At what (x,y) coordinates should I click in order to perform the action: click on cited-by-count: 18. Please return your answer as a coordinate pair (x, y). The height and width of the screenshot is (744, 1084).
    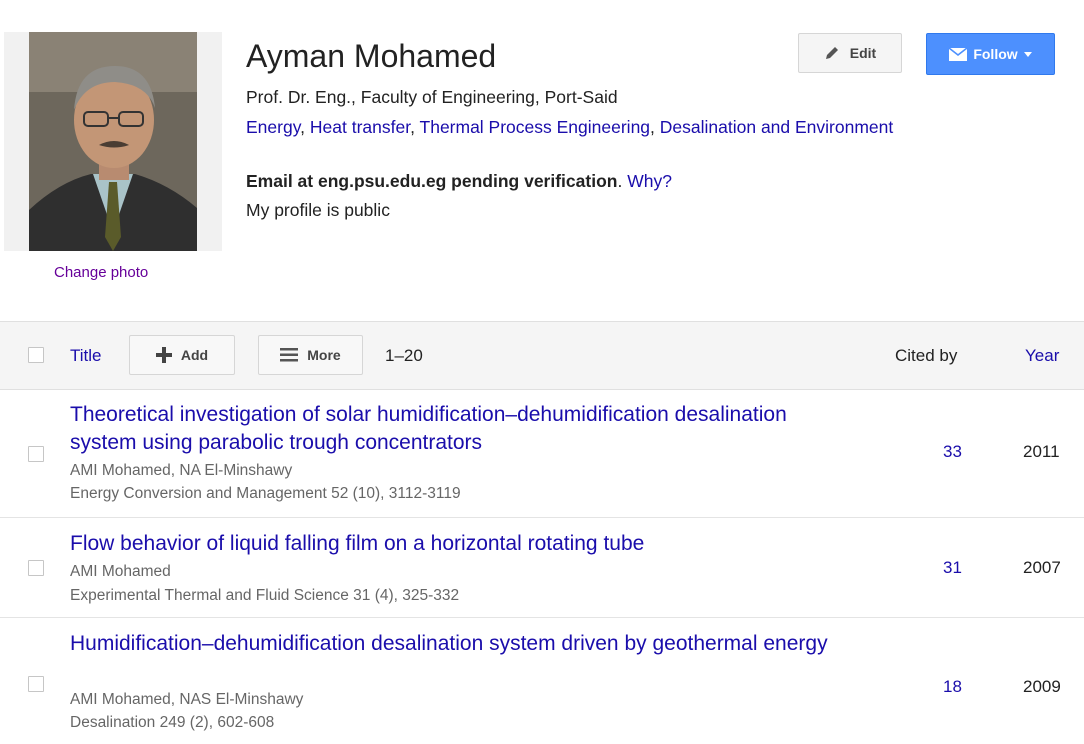
    Looking at the image, I should click on (952, 687).